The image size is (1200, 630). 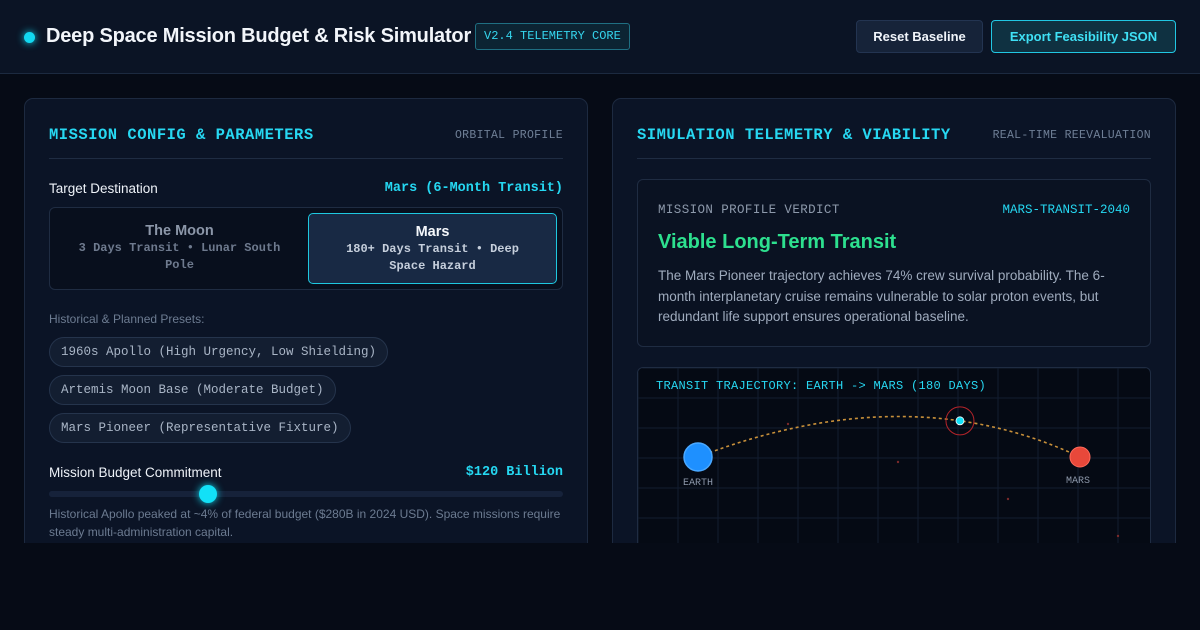 What do you see at coordinates (127, 319) in the screenshot?
I see `presets-label: Historical & Planned Presets:` at bounding box center [127, 319].